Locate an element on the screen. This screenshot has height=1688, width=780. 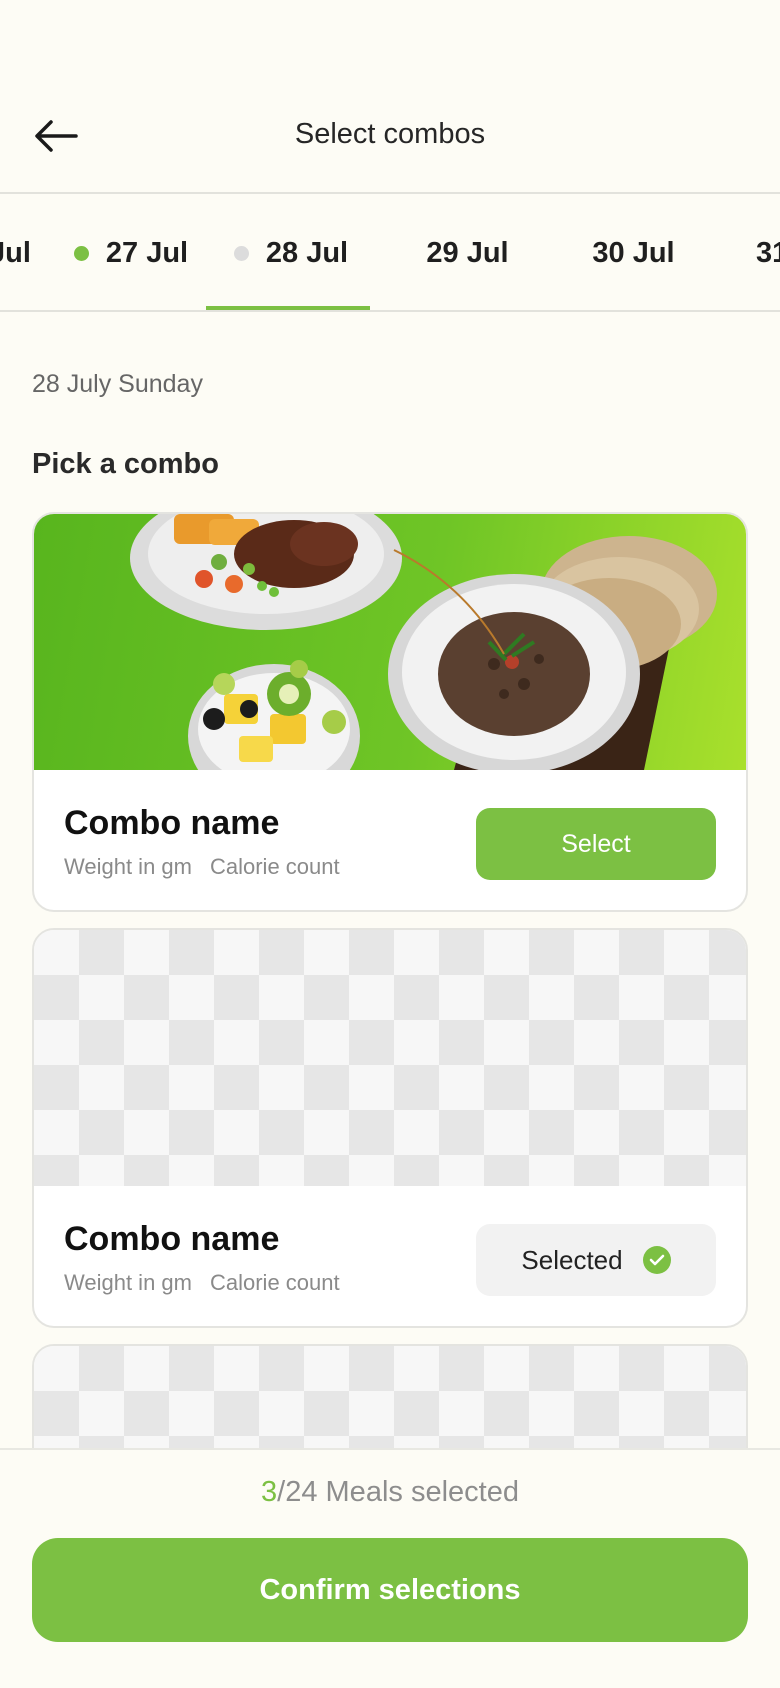
meals-selected-count: 3/24 Meals selected is located at coordinates (390, 1492).